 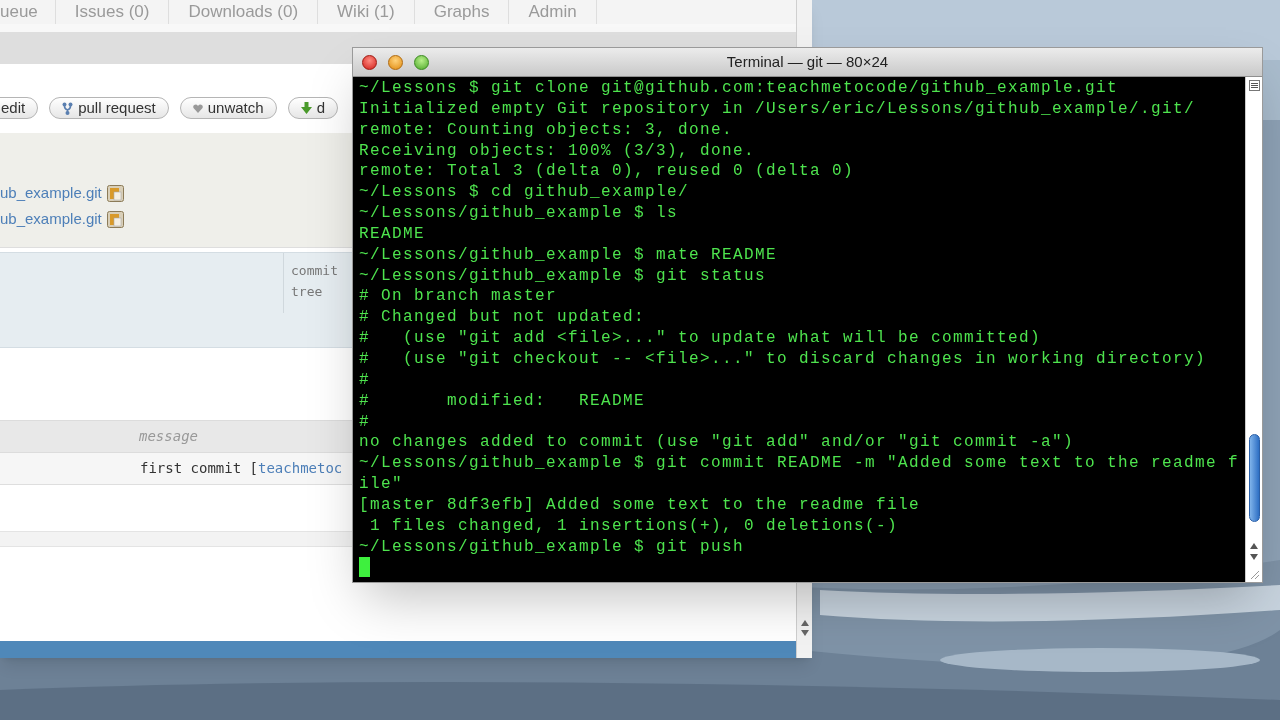 I want to click on download-icon, so click(x=306, y=108).